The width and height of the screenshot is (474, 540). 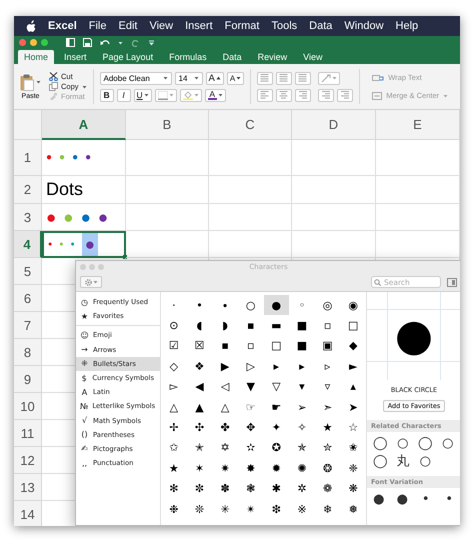 I want to click on character-tile: ◀, so click(x=199, y=386).